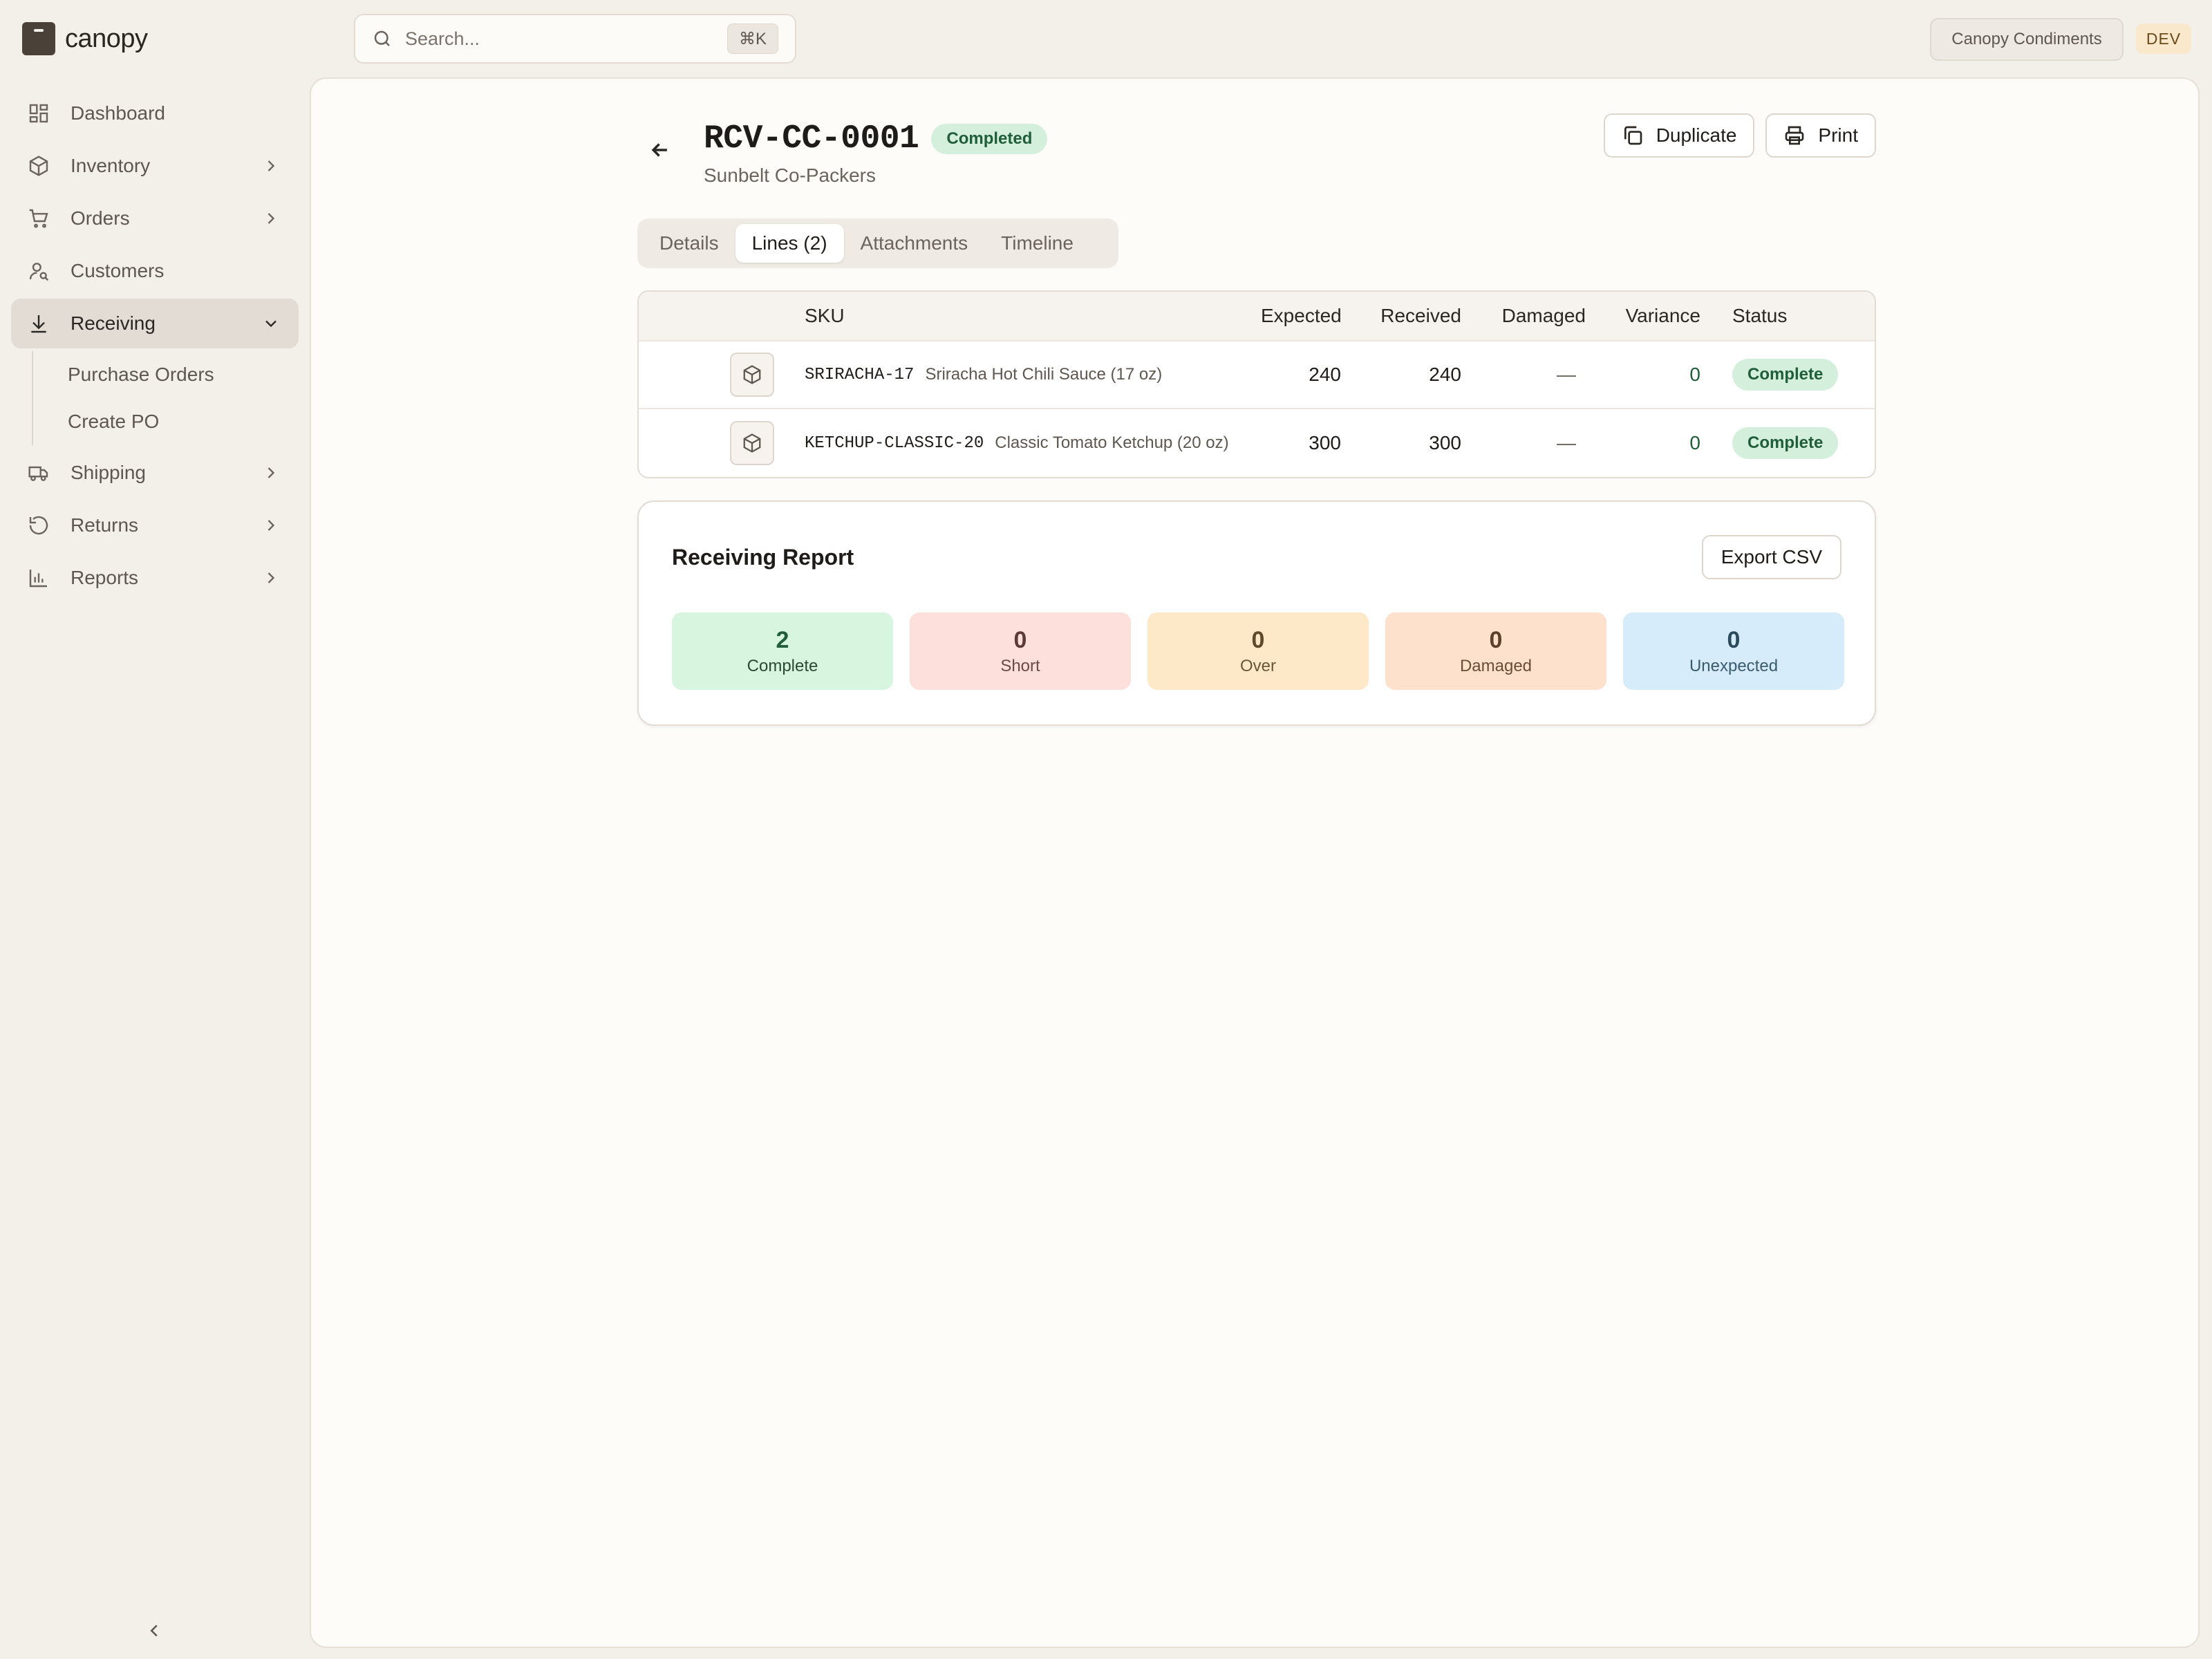 The height and width of the screenshot is (1659, 2212). What do you see at coordinates (39, 473) in the screenshot?
I see `truck-icon` at bounding box center [39, 473].